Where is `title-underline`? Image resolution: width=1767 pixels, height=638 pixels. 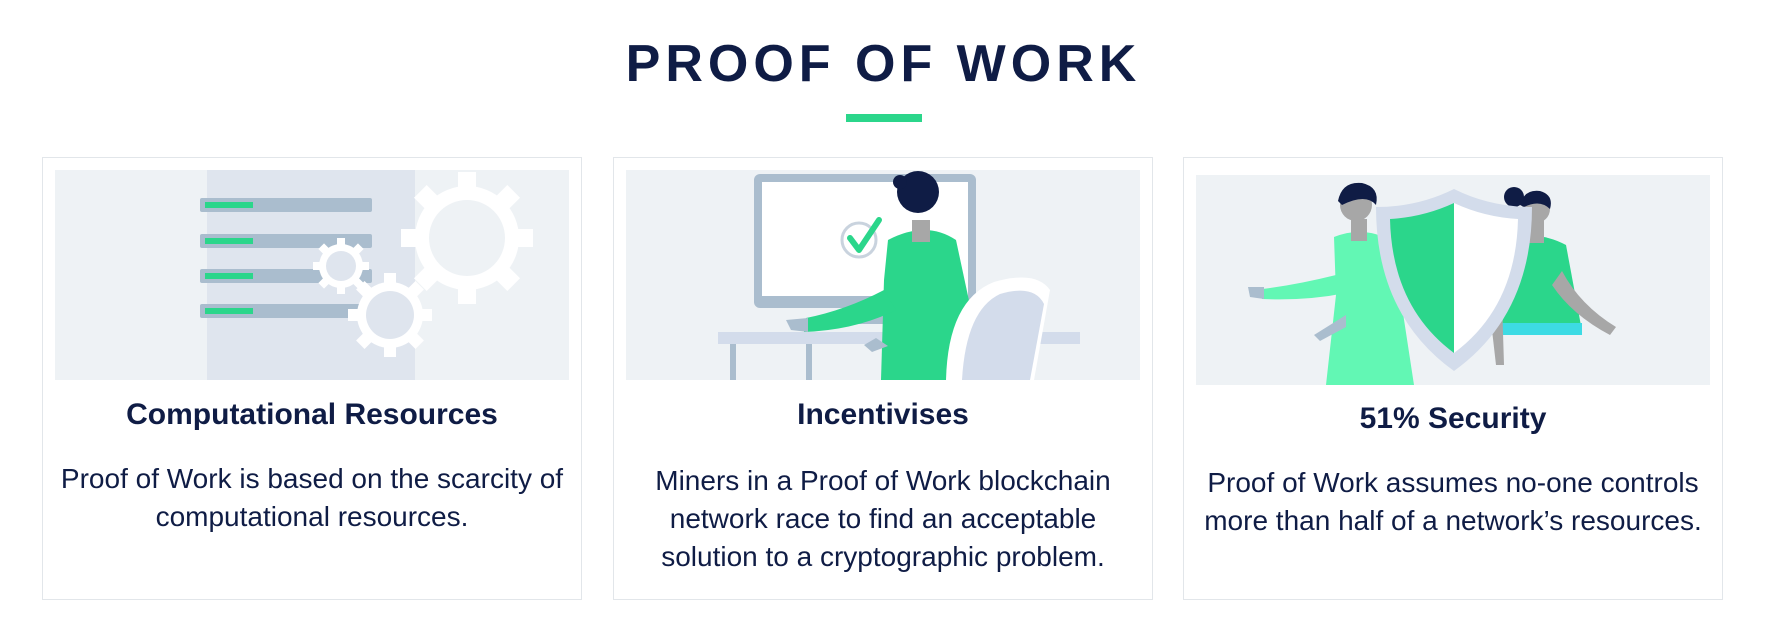 title-underline is located at coordinates (884, 118).